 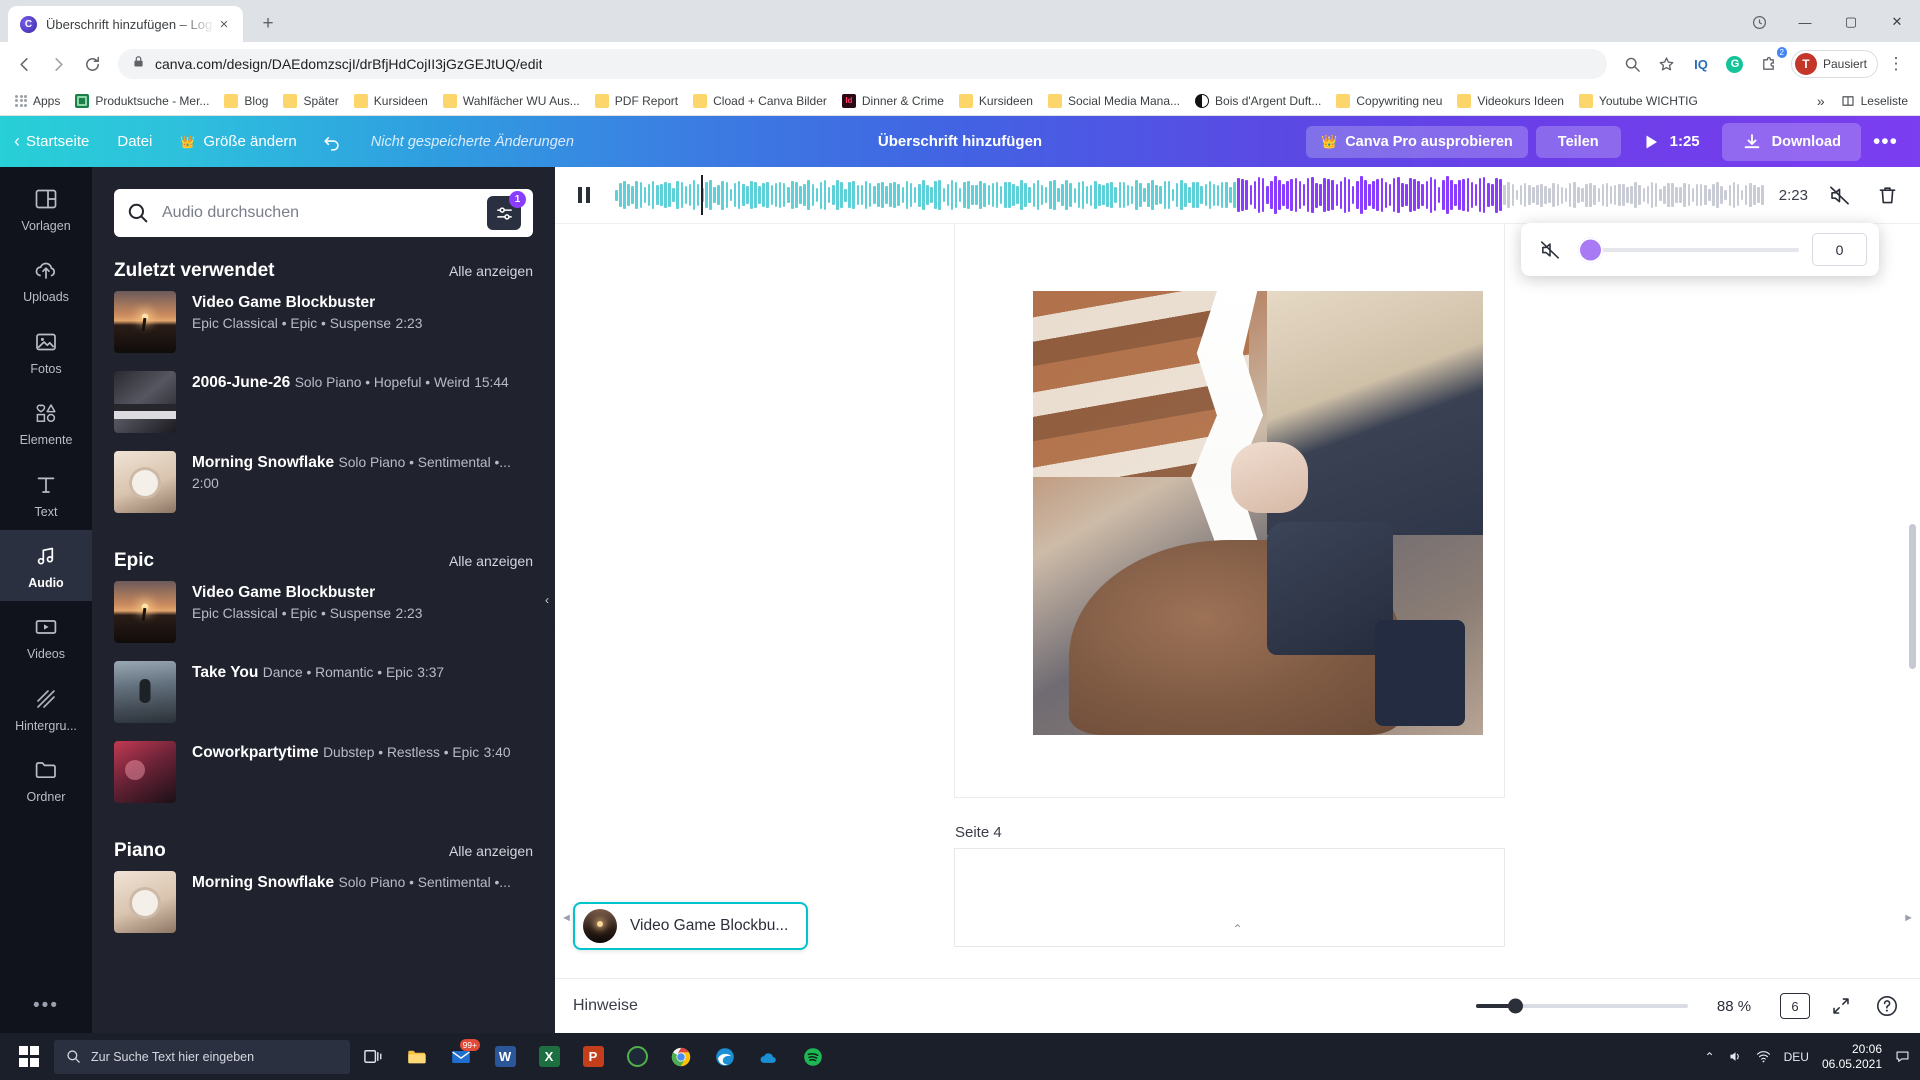 I want to click on iq-extension-icon: IQ, so click(x=1701, y=64).